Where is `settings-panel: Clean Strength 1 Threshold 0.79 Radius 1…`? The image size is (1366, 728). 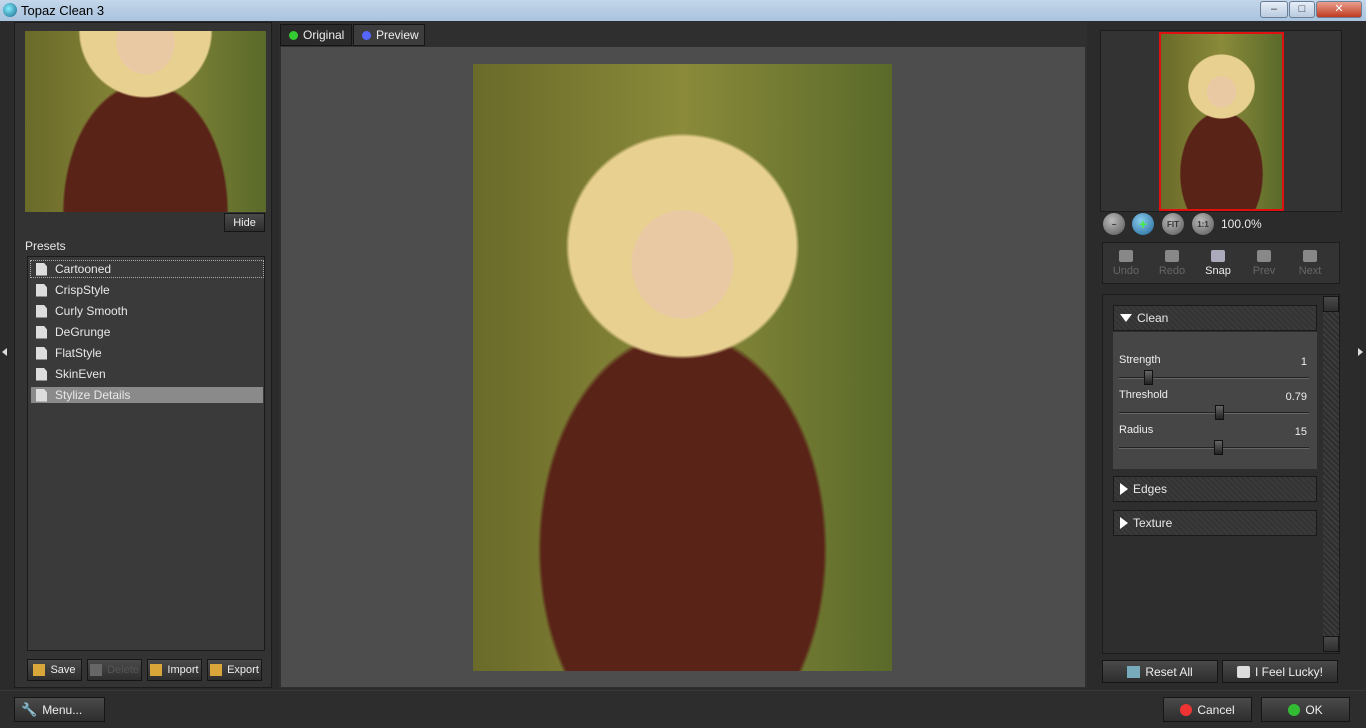 settings-panel: Clean Strength 1 Threshold 0.79 Radius 1… is located at coordinates (1221, 474).